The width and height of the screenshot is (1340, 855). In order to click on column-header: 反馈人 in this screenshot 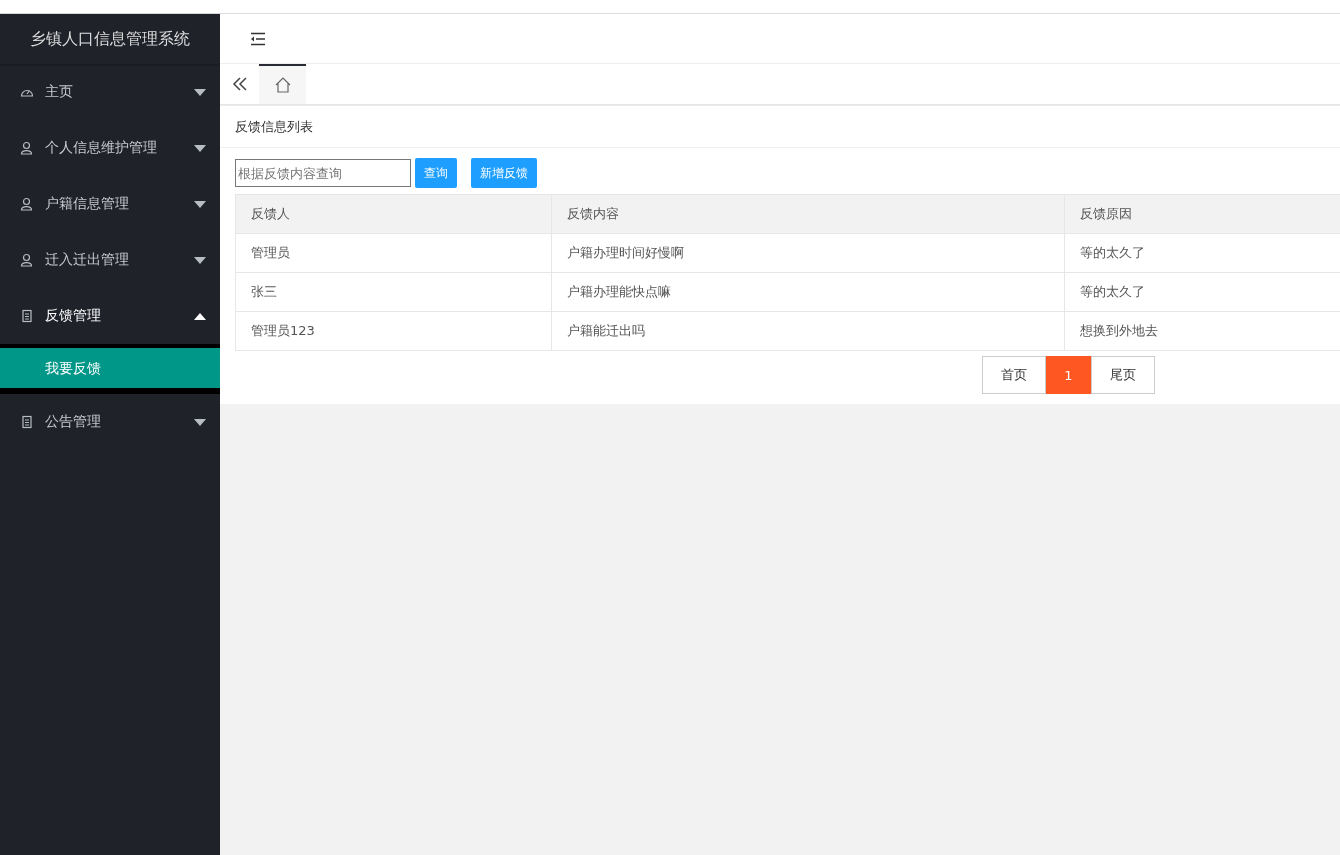, I will do `click(393, 214)`.